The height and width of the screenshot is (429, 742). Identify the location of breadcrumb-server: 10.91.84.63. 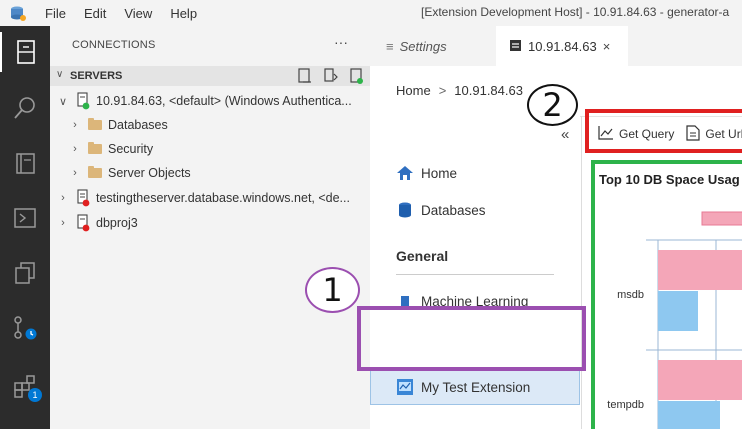
(488, 90).